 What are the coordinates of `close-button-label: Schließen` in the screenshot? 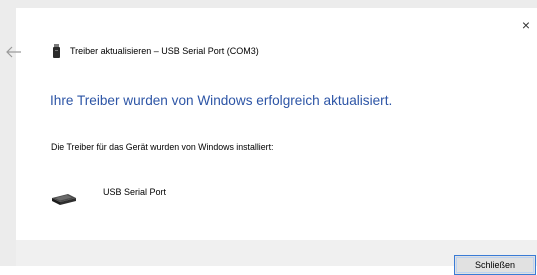 It's located at (495, 265).